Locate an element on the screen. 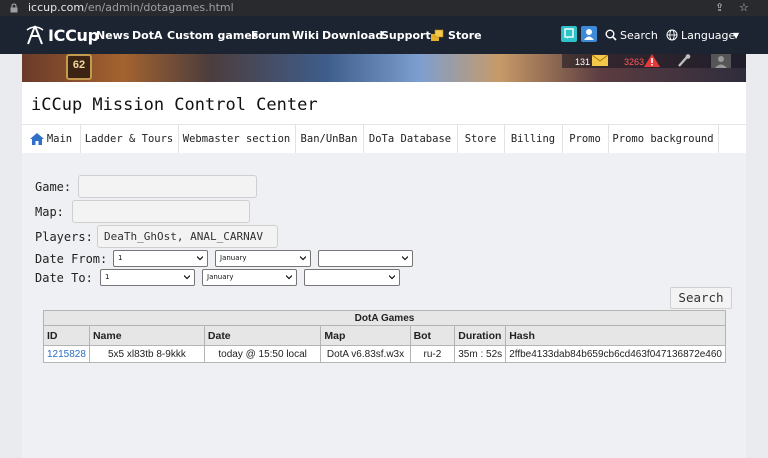  column-header-map: Map is located at coordinates (365, 335).